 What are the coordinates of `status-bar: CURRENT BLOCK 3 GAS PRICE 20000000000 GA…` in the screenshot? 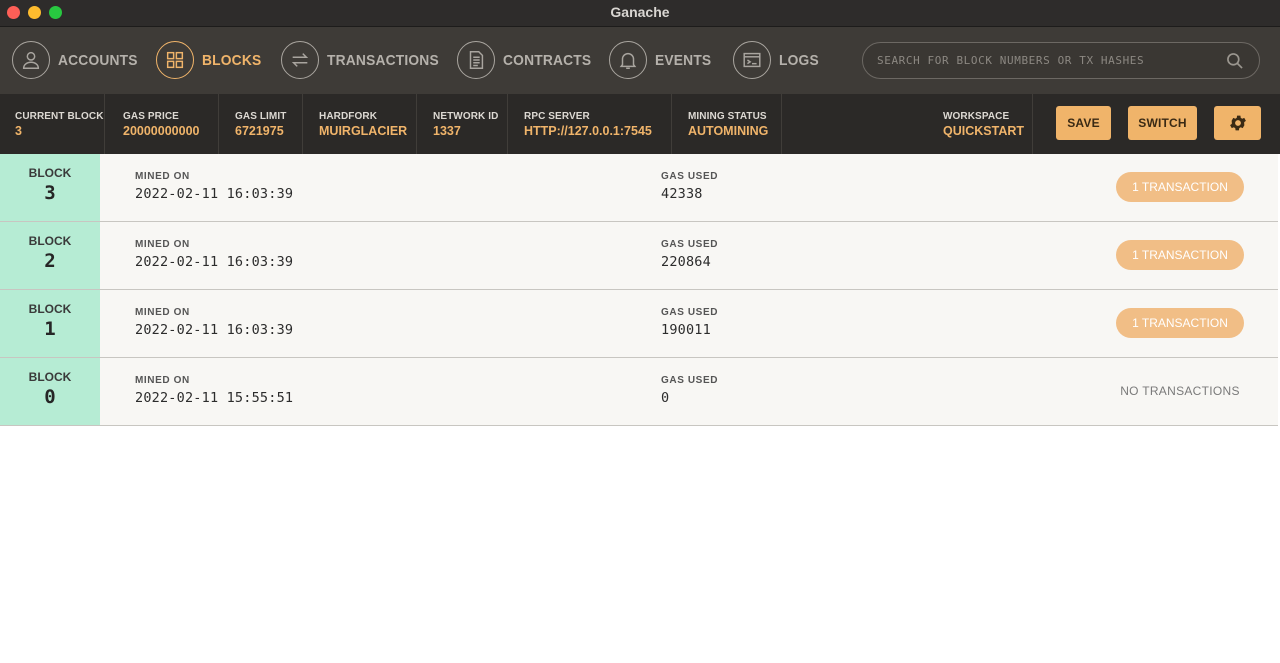 It's located at (640, 124).